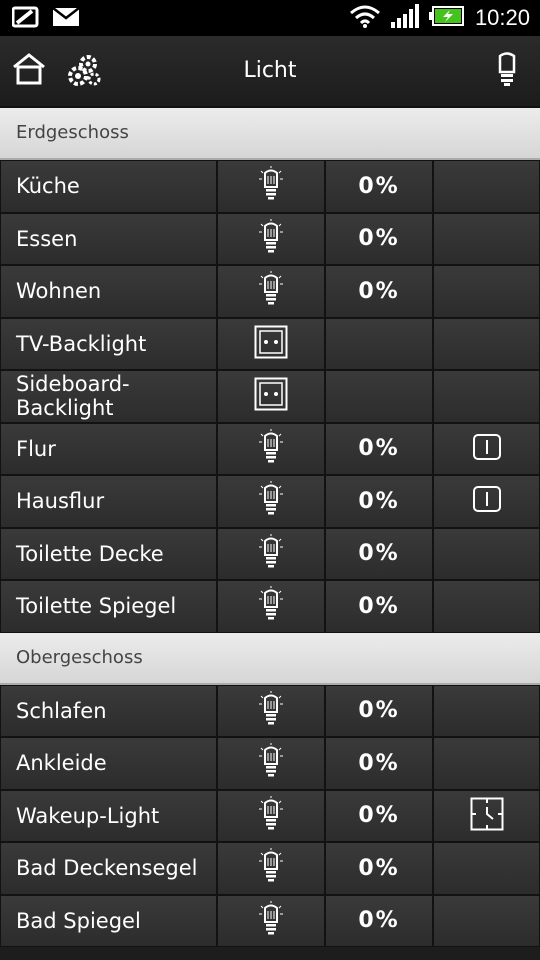 This screenshot has height=960, width=540. I want to click on list-item: Sideboard-Backlight, so click(270, 396).